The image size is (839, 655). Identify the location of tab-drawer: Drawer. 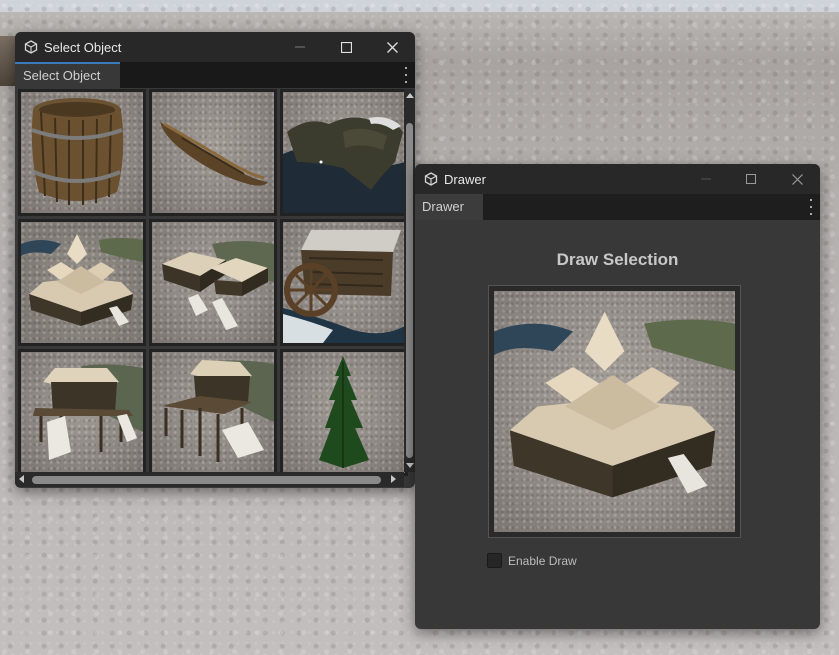
(449, 207).